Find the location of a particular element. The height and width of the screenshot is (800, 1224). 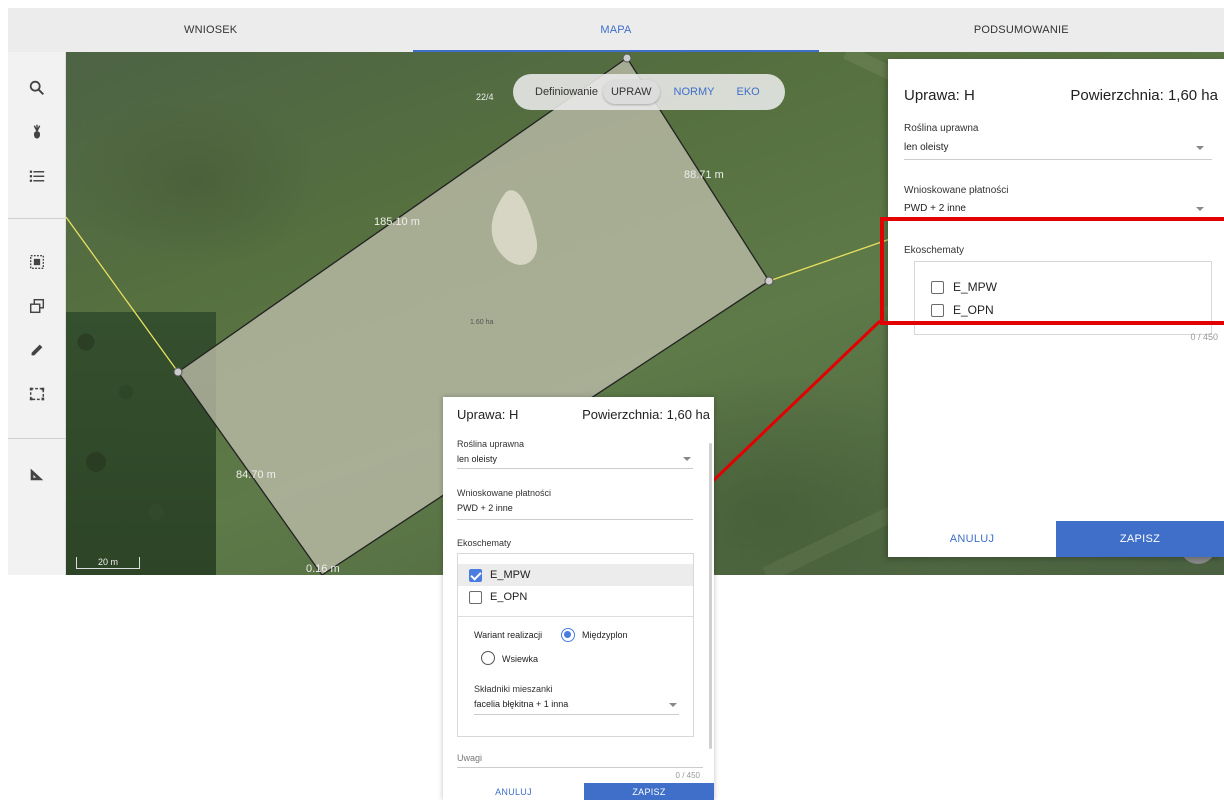

tab-mapa: MAPA is located at coordinates (616, 30).